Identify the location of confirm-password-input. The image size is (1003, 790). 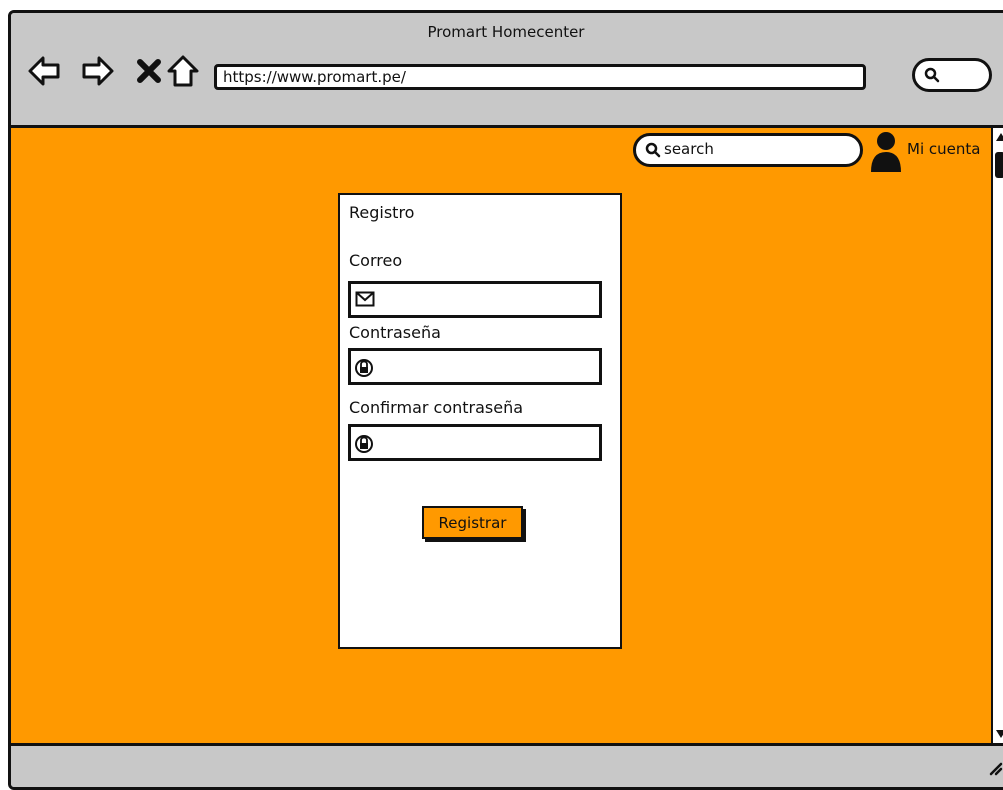
(488, 441).